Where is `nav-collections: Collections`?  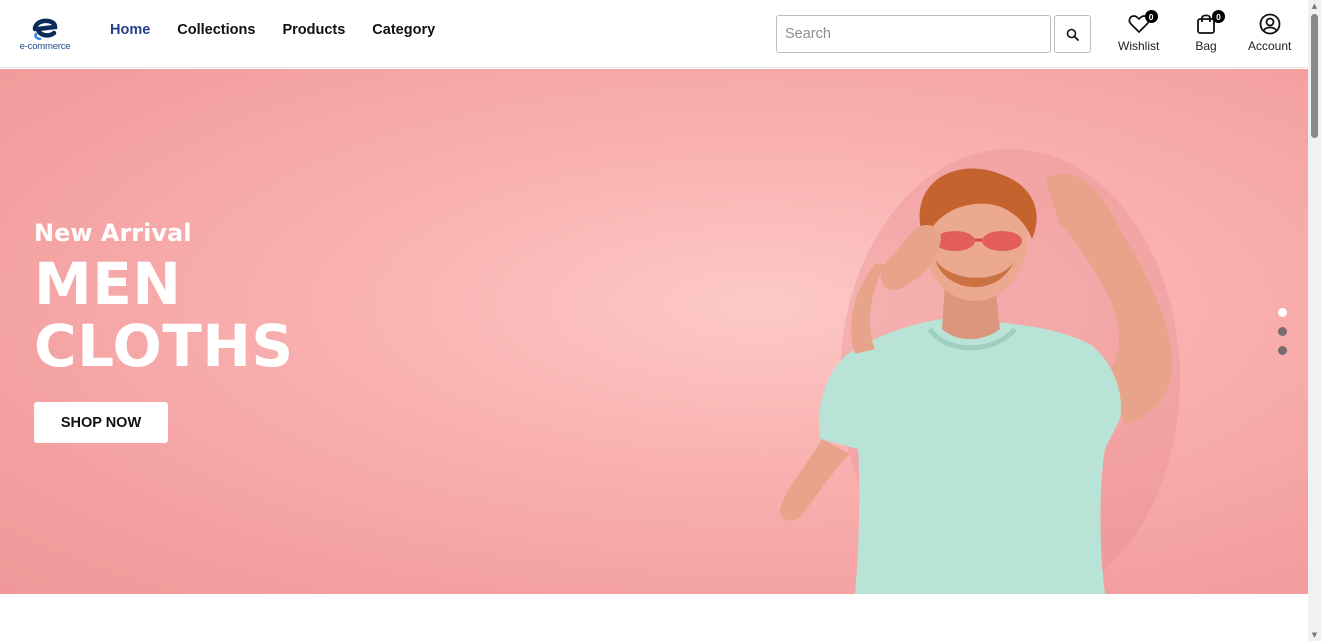
nav-collections: Collections is located at coordinates (216, 30).